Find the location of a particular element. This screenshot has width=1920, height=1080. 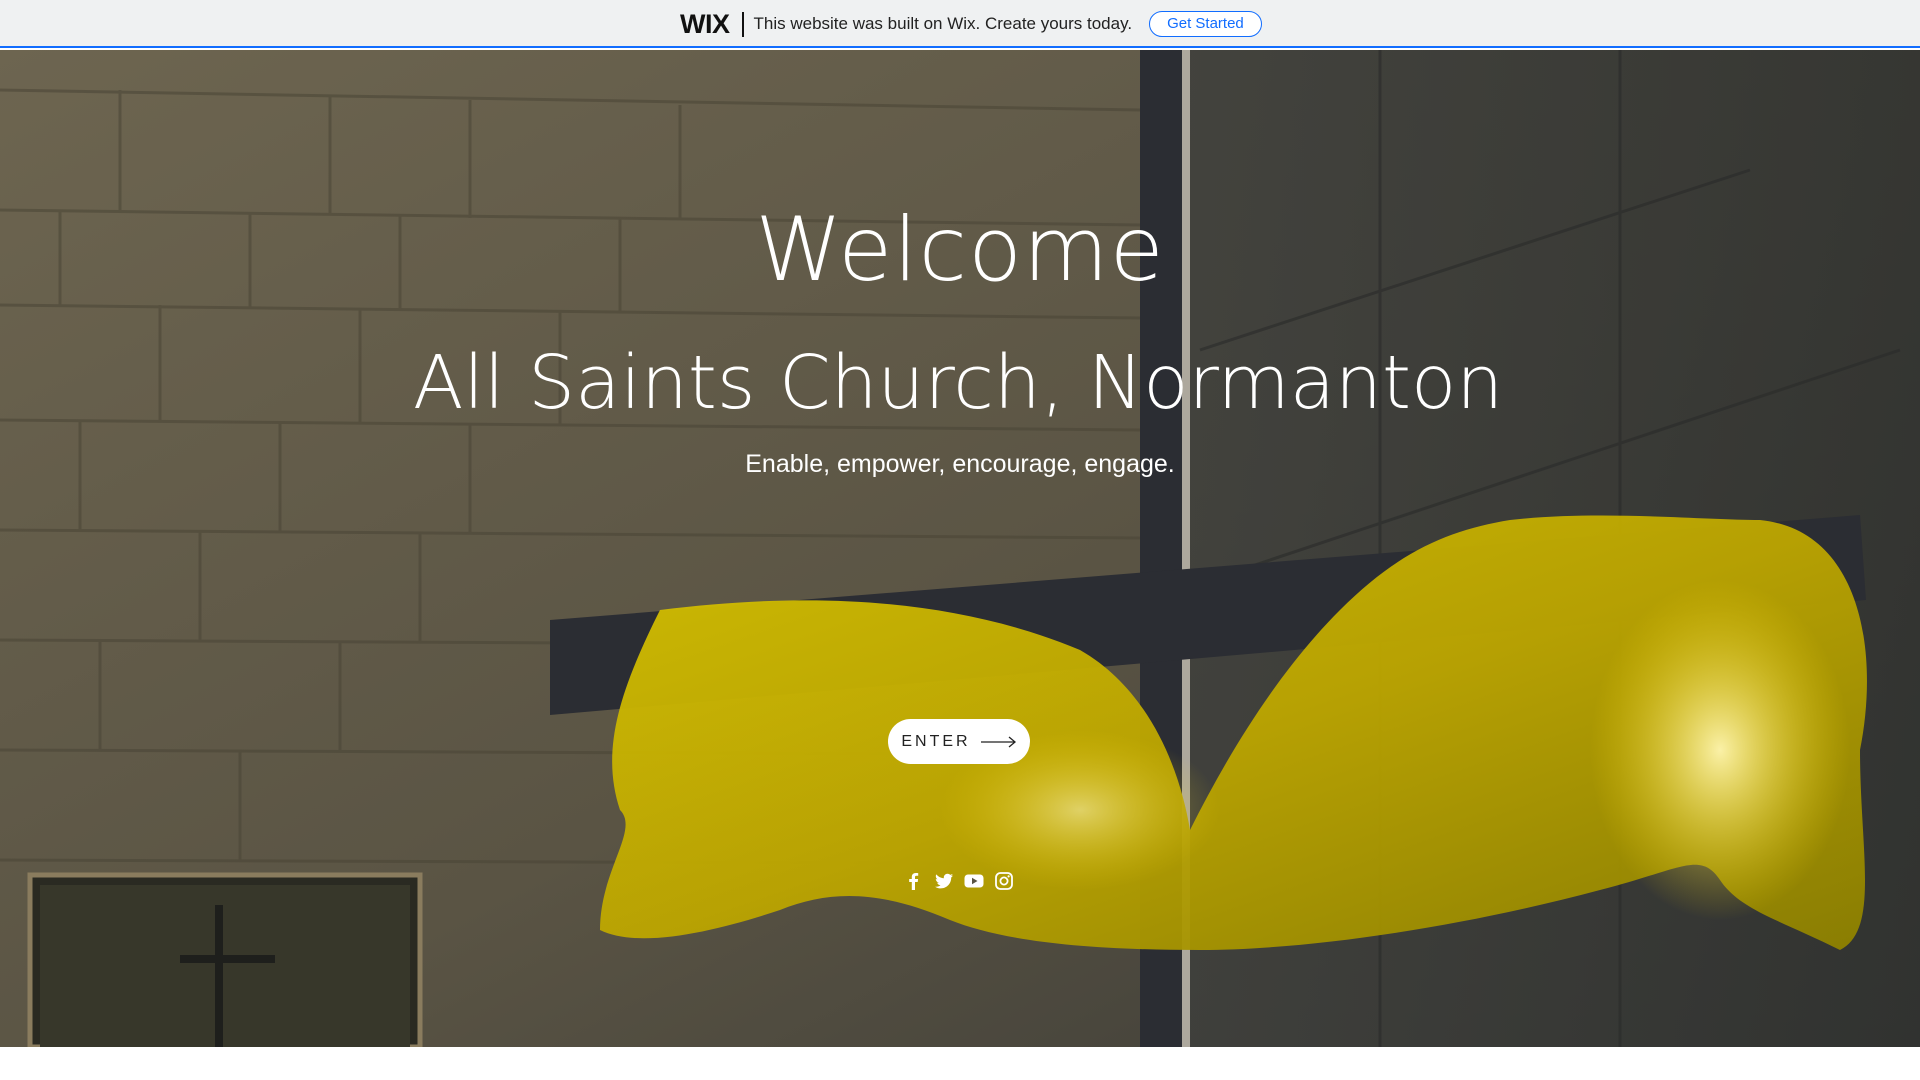

church-name-heading: All Saints Church, Normanton is located at coordinates (958, 383).